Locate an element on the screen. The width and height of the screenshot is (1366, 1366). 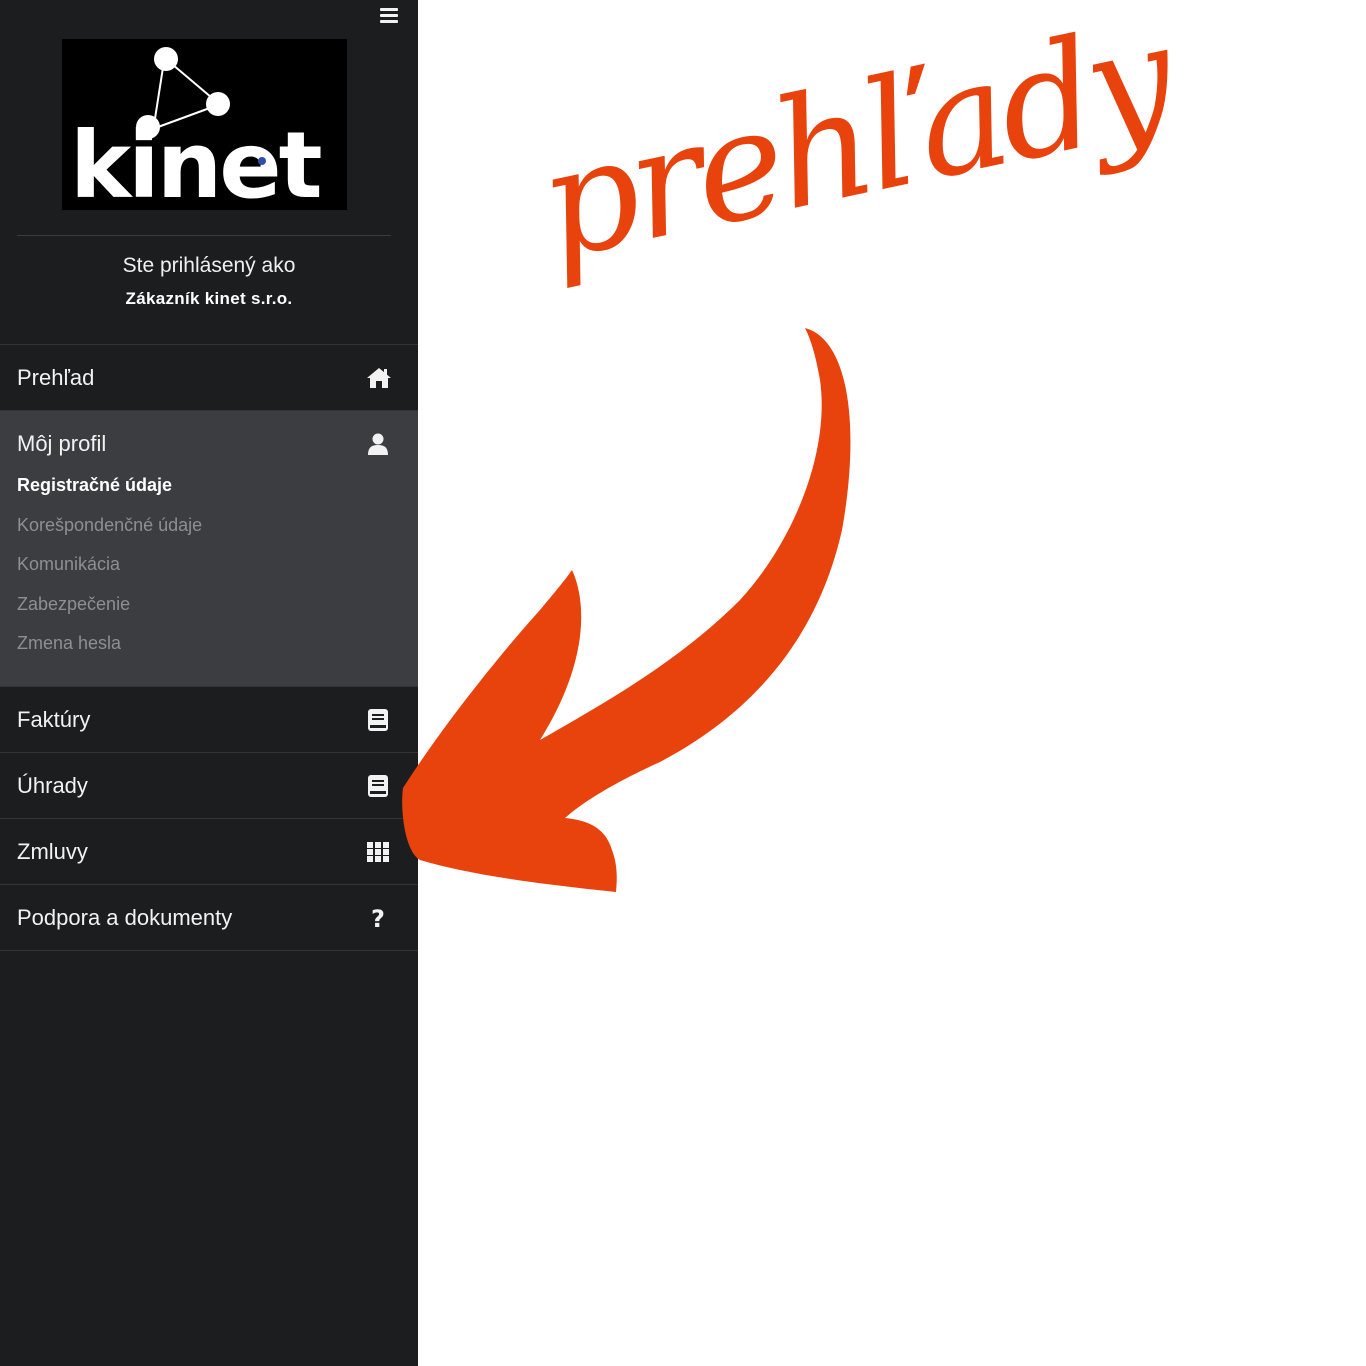
annotation-handwritten-text: prehľady is located at coordinates (854, 147).